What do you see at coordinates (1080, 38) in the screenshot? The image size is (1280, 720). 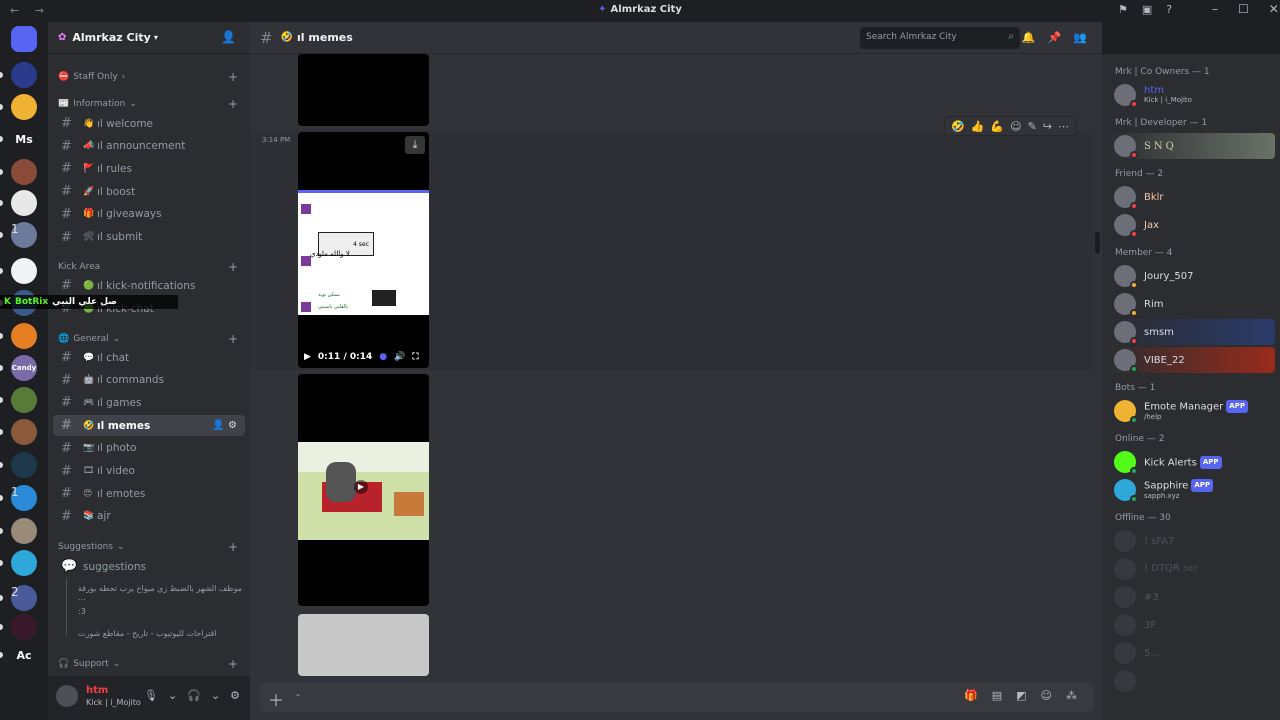 I see `member-list-icon: 👥` at bounding box center [1080, 38].